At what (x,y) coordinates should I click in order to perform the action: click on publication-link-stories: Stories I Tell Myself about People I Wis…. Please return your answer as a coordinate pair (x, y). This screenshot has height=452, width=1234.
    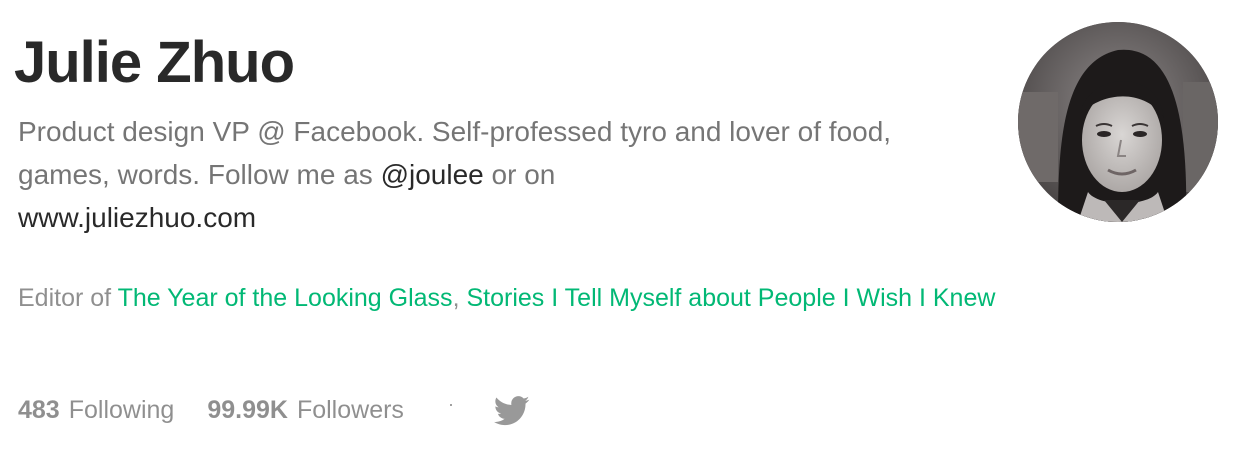
    Looking at the image, I should click on (730, 298).